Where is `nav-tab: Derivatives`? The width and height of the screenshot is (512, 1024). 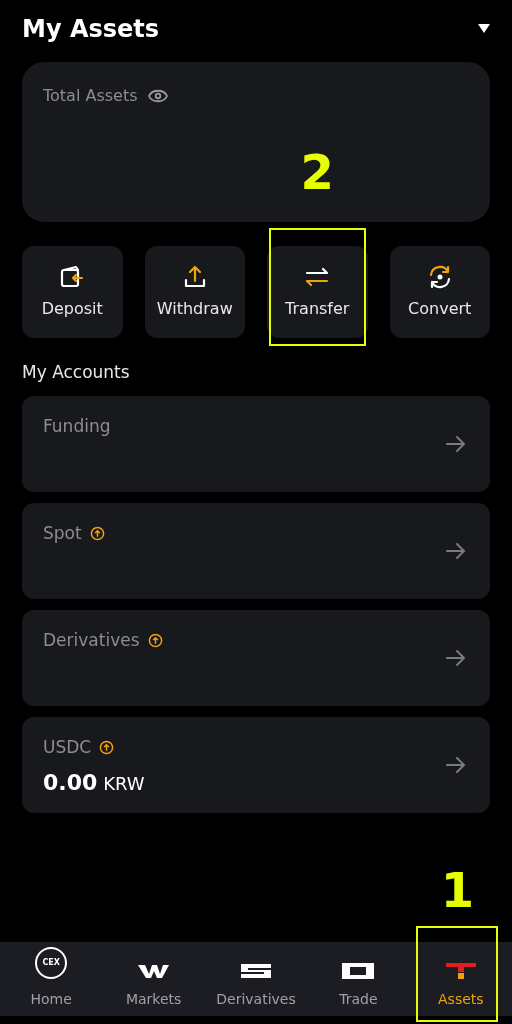 nav-tab: Derivatives is located at coordinates (256, 979).